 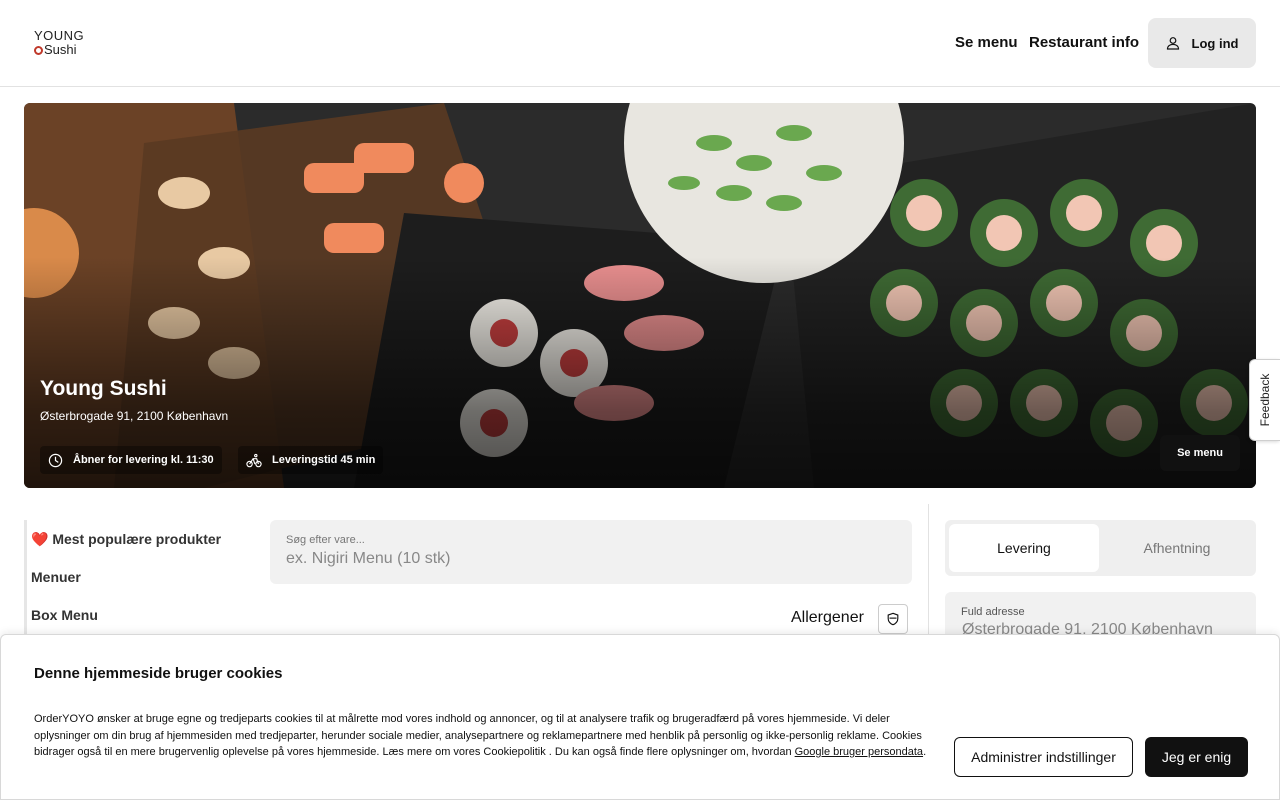 What do you see at coordinates (134, 416) in the screenshot?
I see `restaurant-address: Østerbrogade 91, 2100 København` at bounding box center [134, 416].